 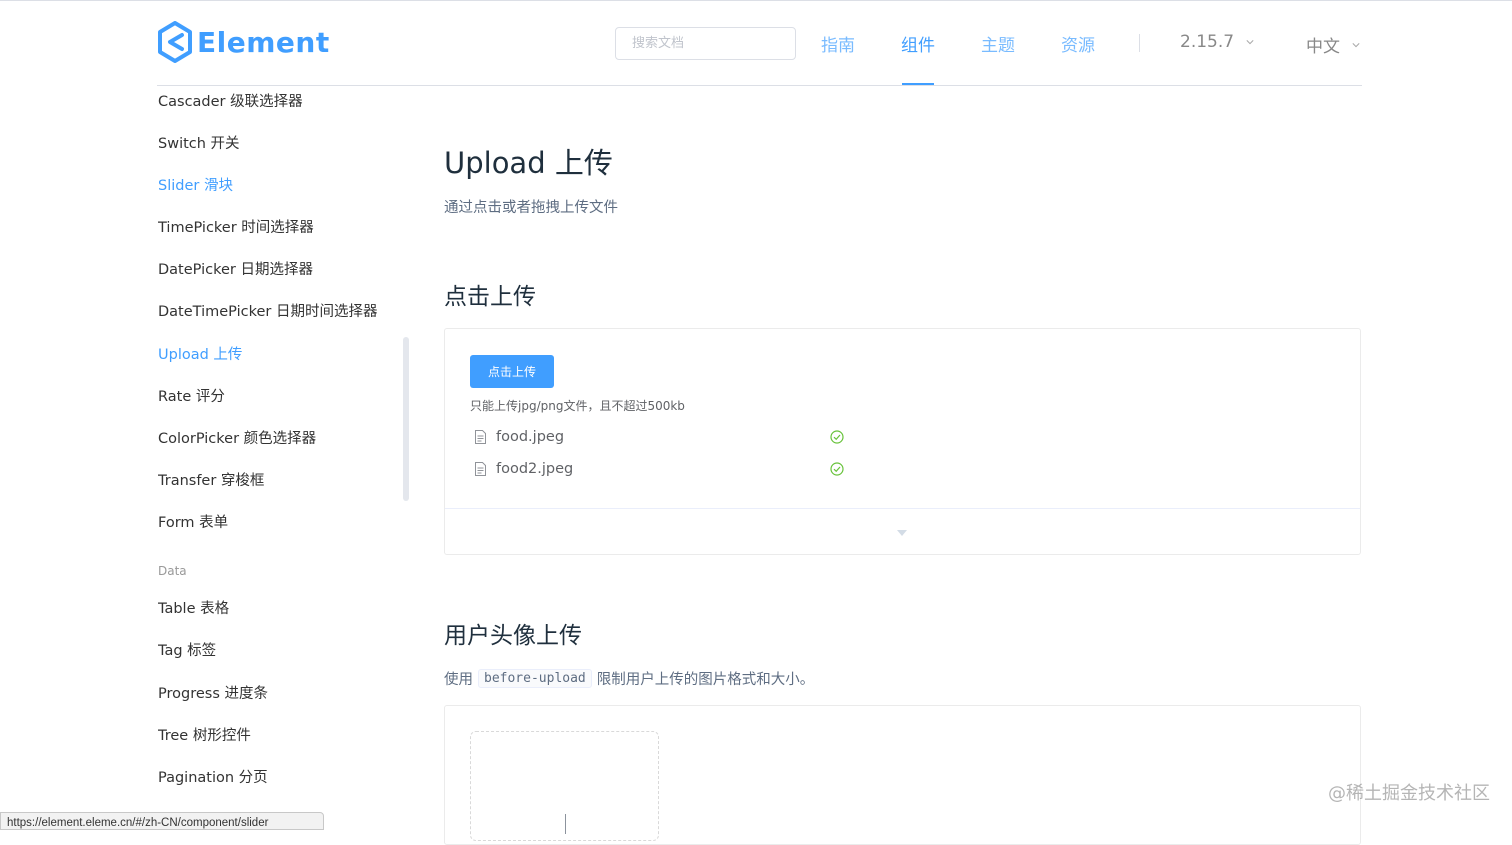 I want to click on sidebar-item-pagination: Pagination 分页, so click(x=213, y=776).